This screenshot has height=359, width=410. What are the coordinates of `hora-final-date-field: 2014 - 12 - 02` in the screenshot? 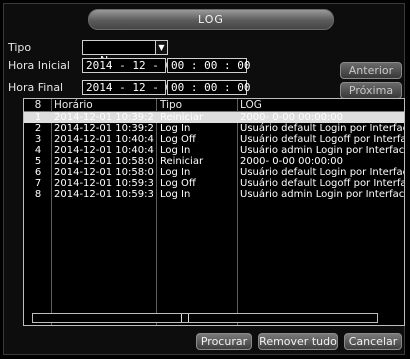 It's located at (130, 87).